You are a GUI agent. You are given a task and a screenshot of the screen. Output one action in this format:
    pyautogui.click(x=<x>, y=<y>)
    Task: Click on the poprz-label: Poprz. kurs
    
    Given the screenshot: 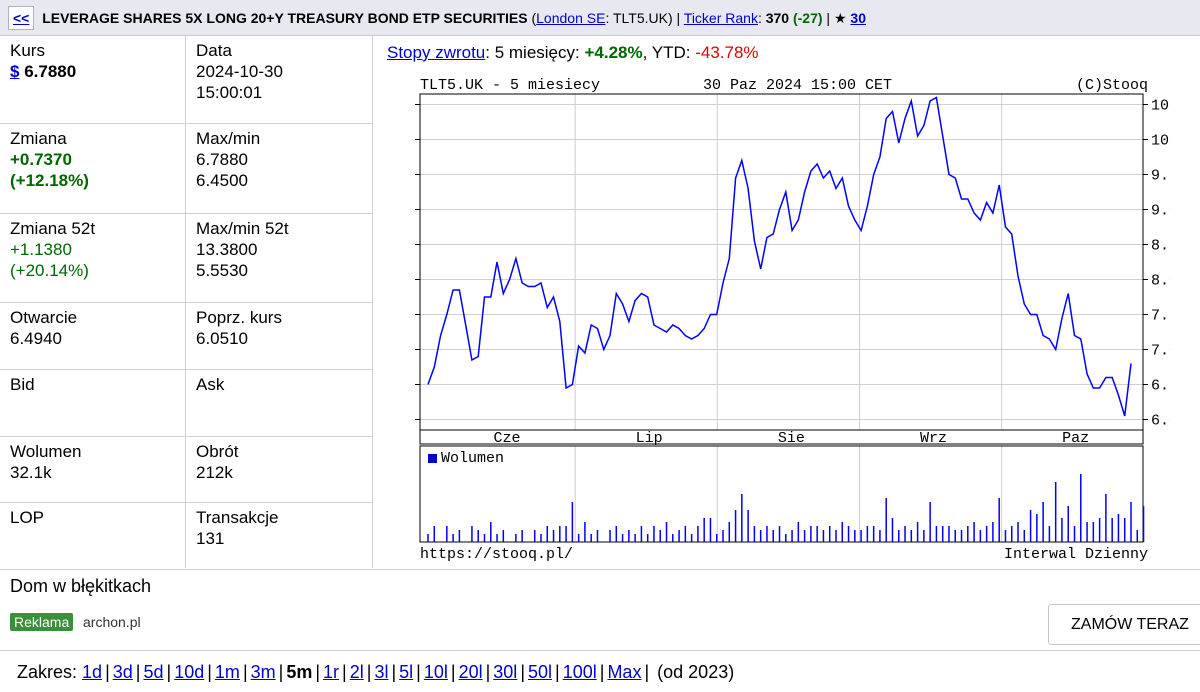 What is the action you would take?
    pyautogui.click(x=239, y=317)
    